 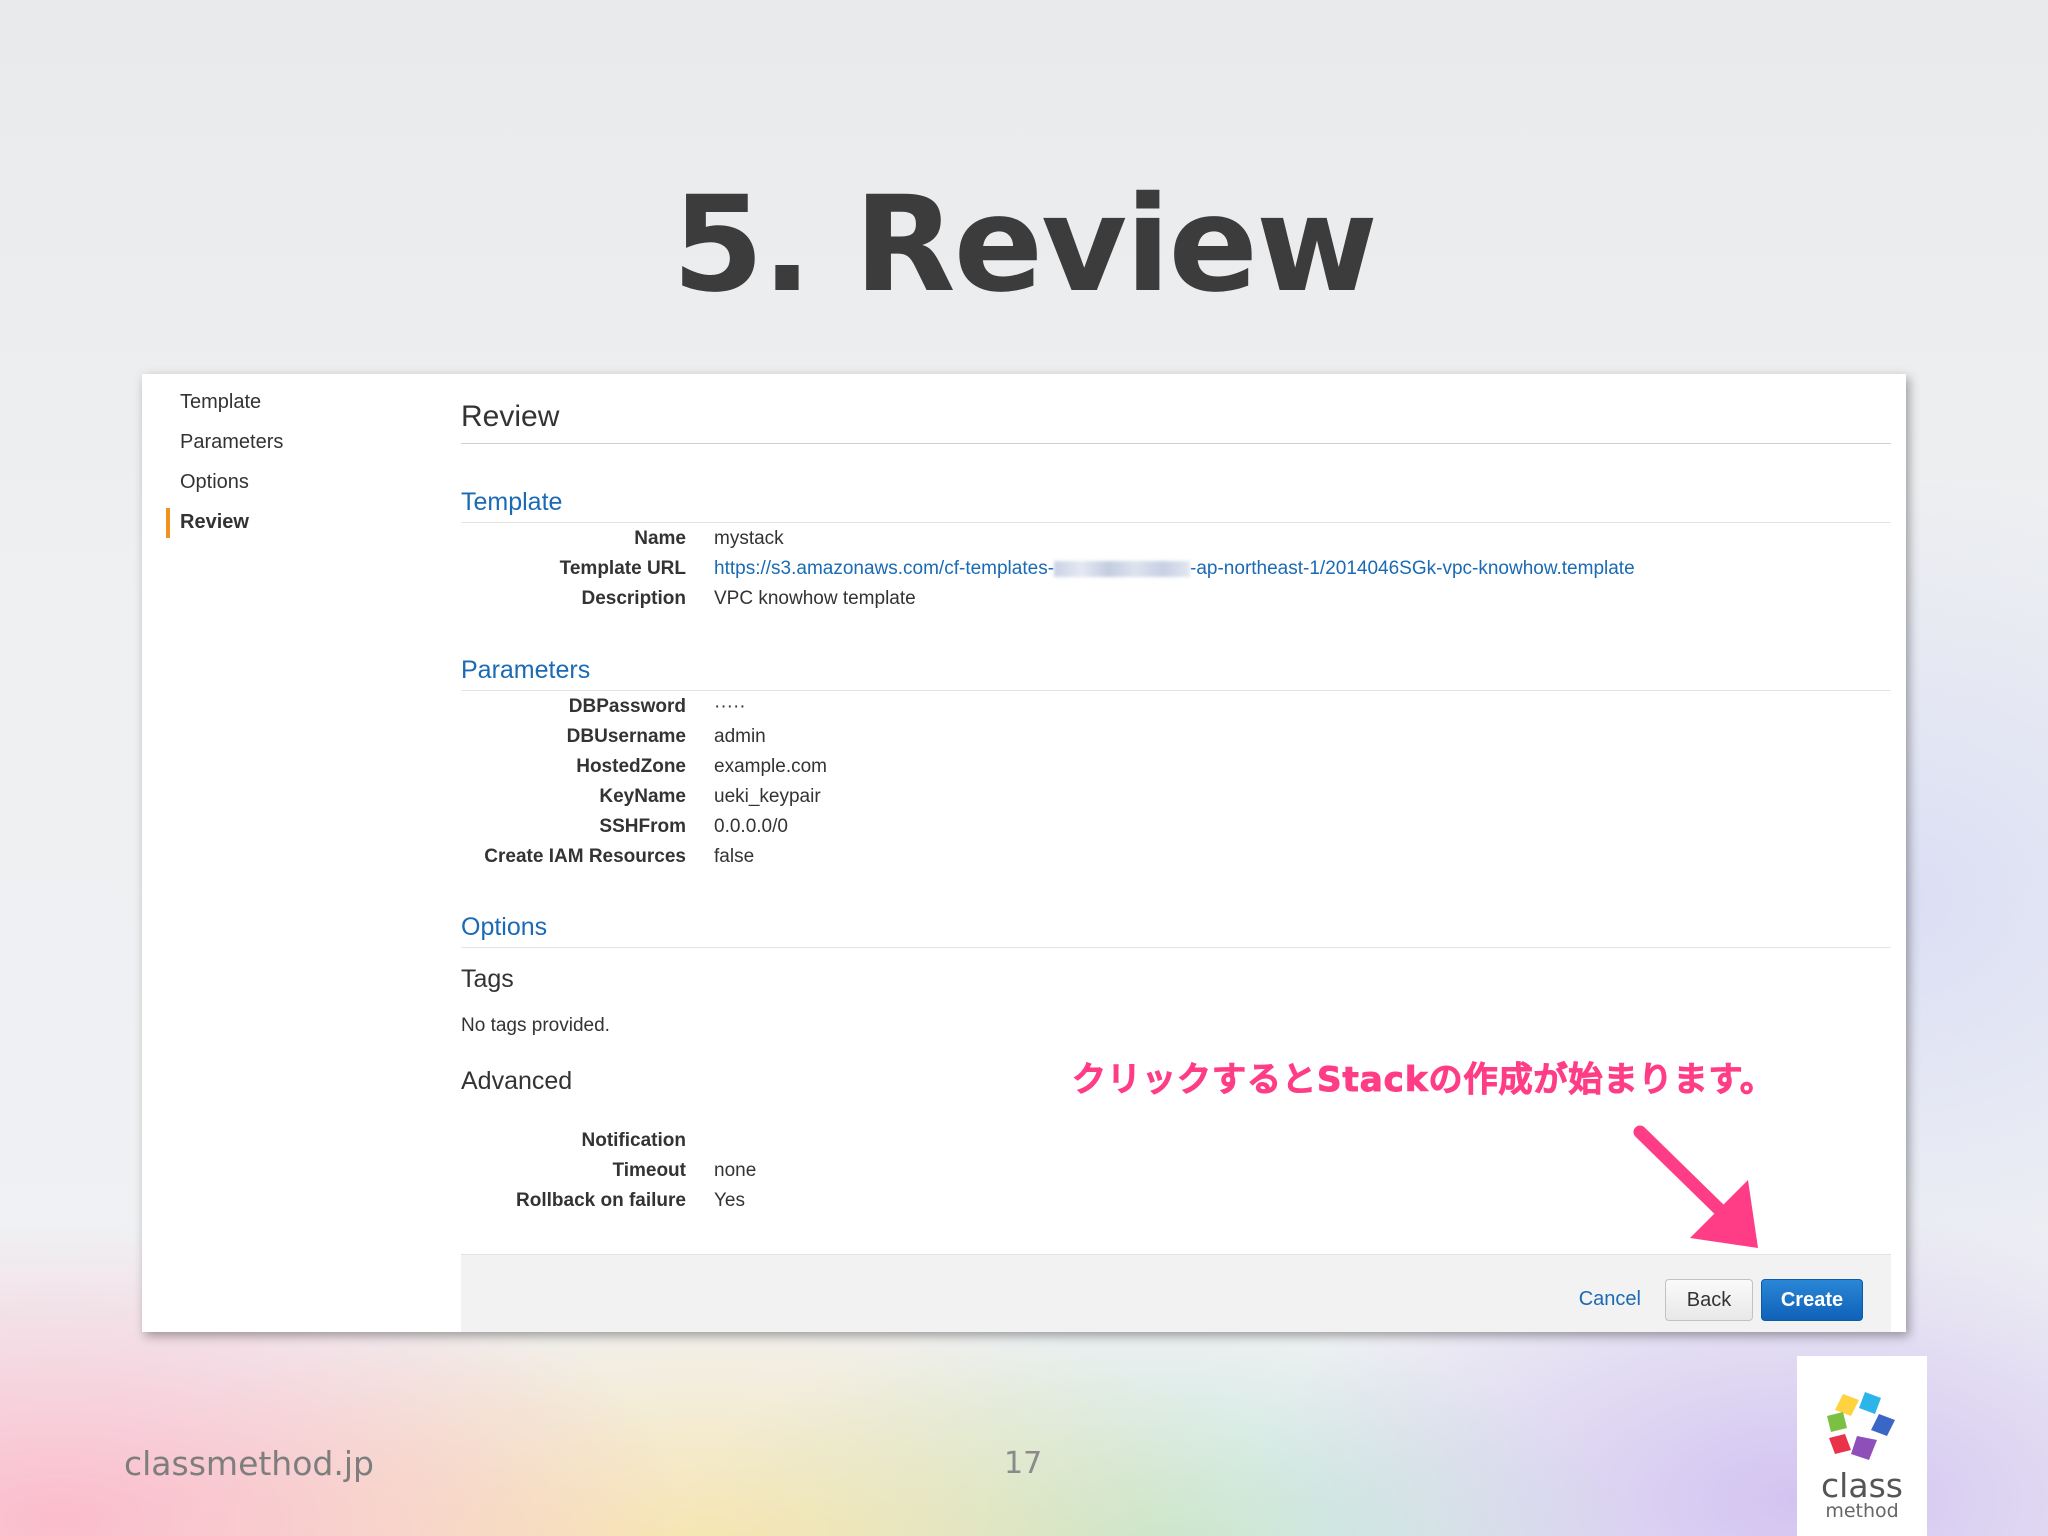 What do you see at coordinates (601, 1200) in the screenshot?
I see `detail-key: Rollback on failure` at bounding box center [601, 1200].